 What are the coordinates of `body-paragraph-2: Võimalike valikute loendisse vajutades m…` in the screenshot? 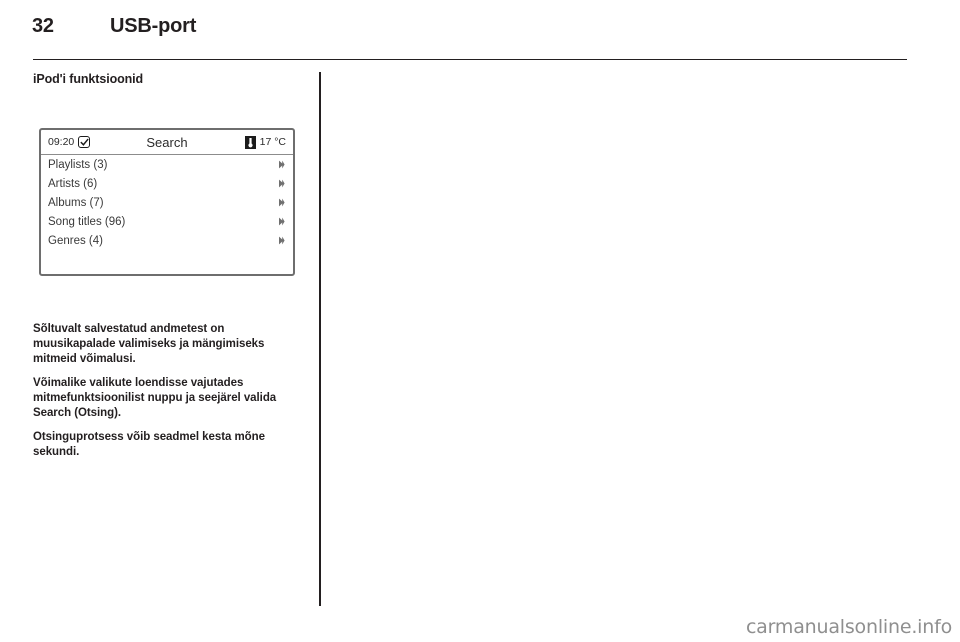 It's located at (155, 398).